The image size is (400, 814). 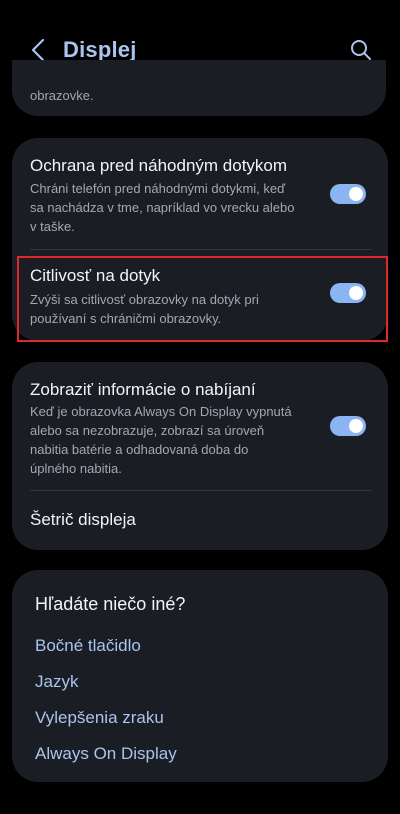 What do you see at coordinates (348, 194) in the screenshot?
I see `accidental-touch-toggle` at bounding box center [348, 194].